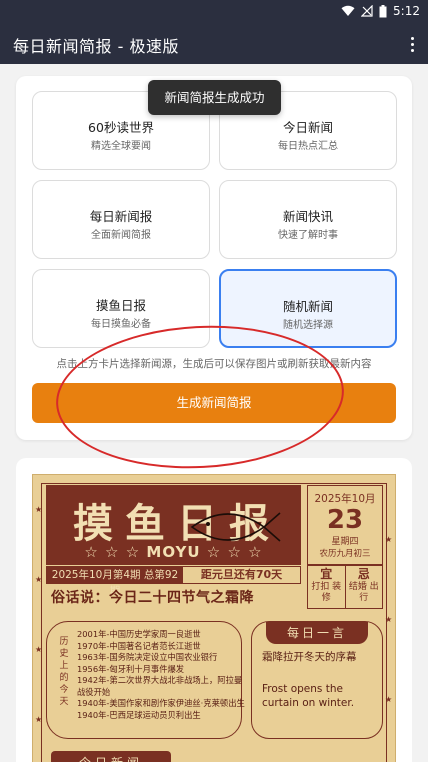  I want to click on source-card-random-news: 随机新闻 随机选择源, so click(308, 308).